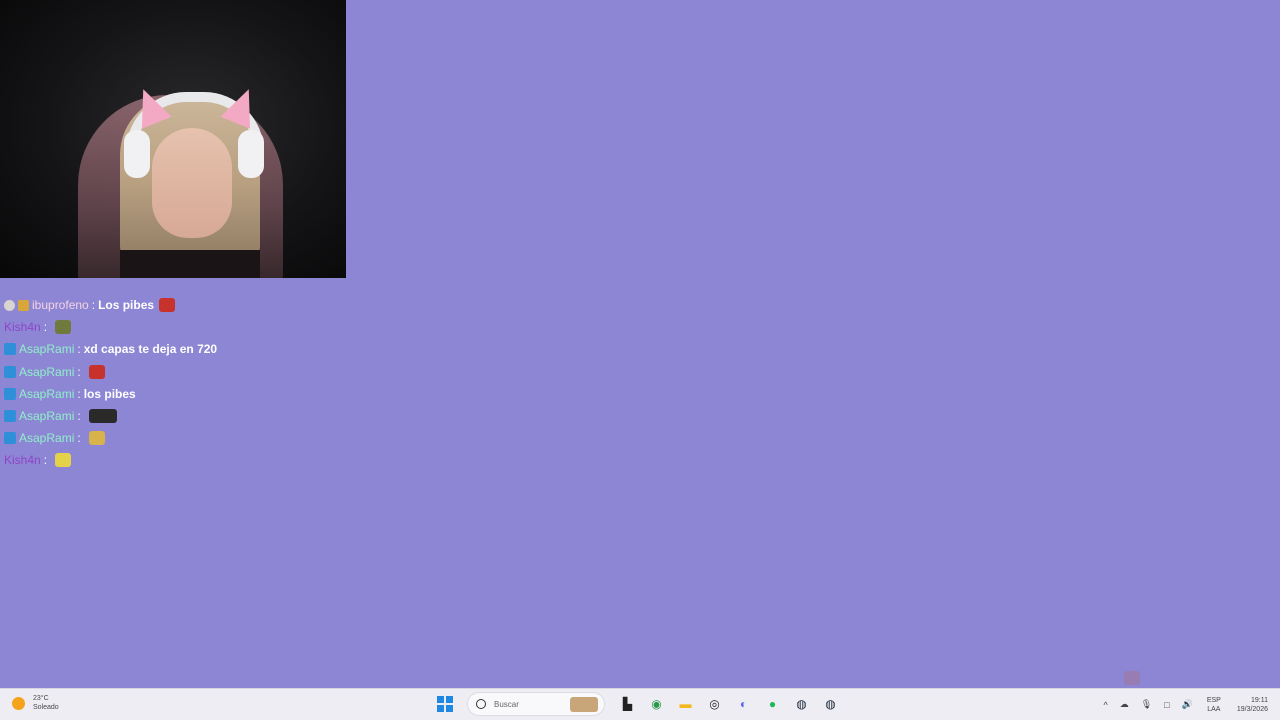 Image resolution: width=1280 pixels, height=720 pixels. I want to click on taskbar-center: Buscar ▙ ◉ ▬ ◎ ◐ ● ◍ ◍, so click(641, 704).